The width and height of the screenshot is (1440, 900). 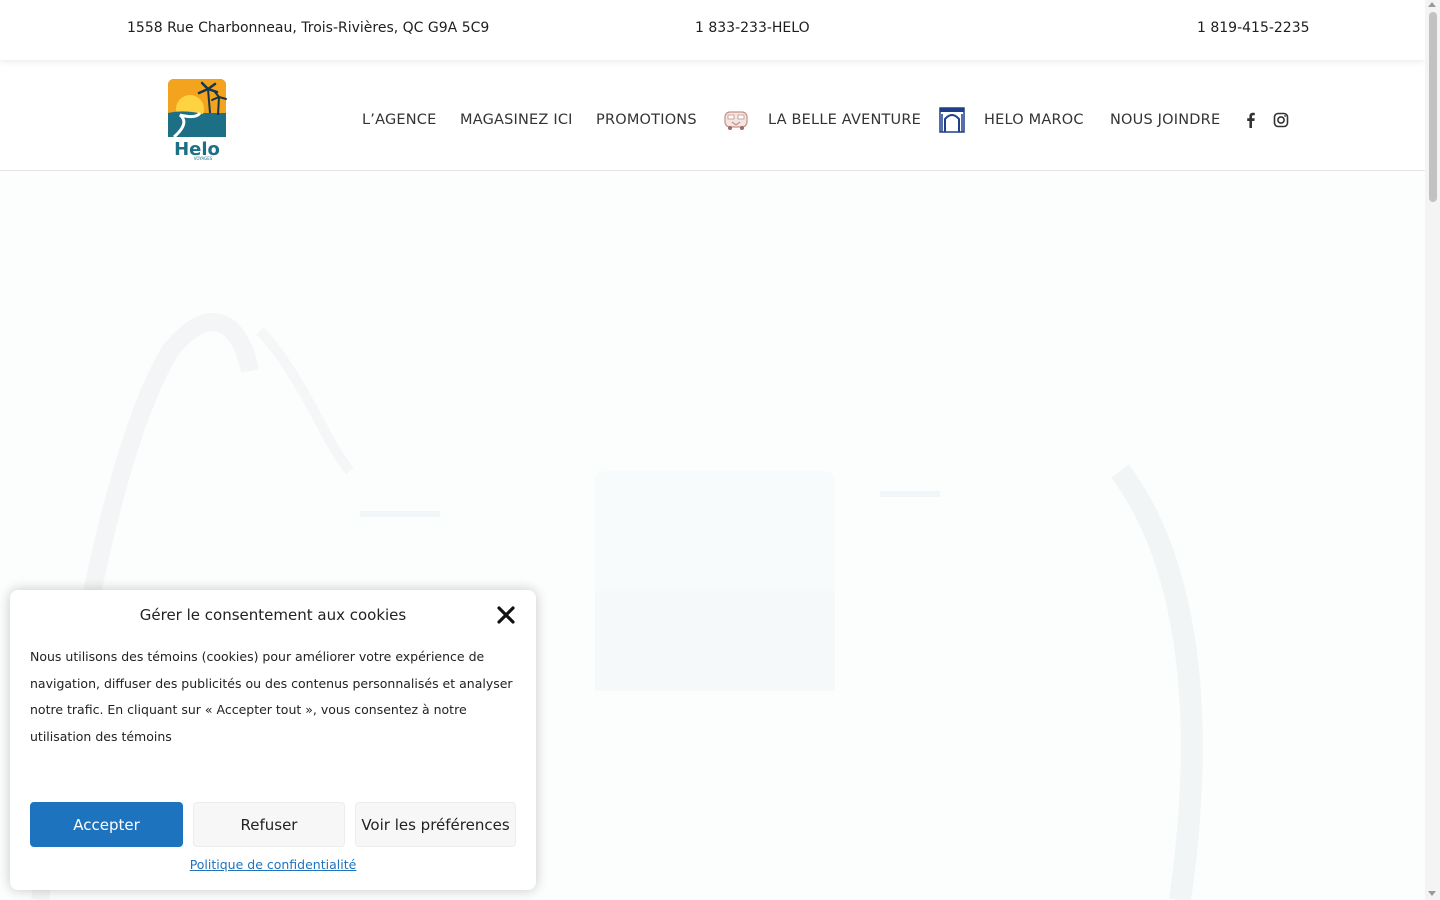 I want to click on close-icon, so click(x=506, y=615).